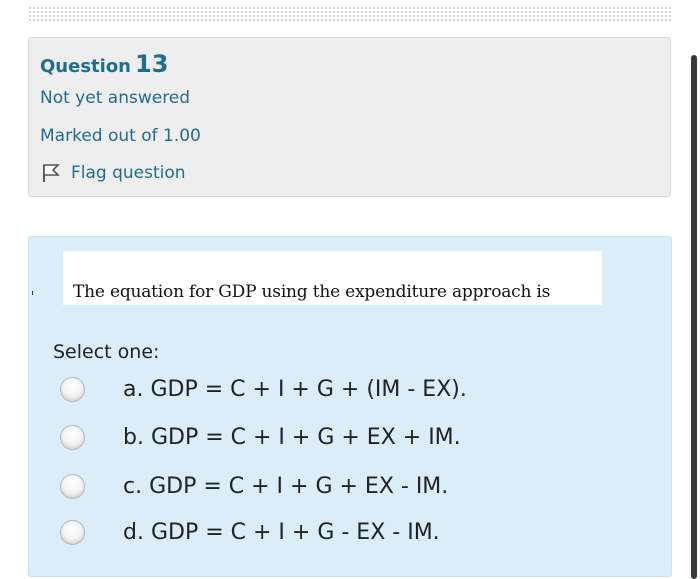 The image size is (700, 579). Describe the element at coordinates (350, 14) in the screenshot. I see `dotted-divider` at that location.